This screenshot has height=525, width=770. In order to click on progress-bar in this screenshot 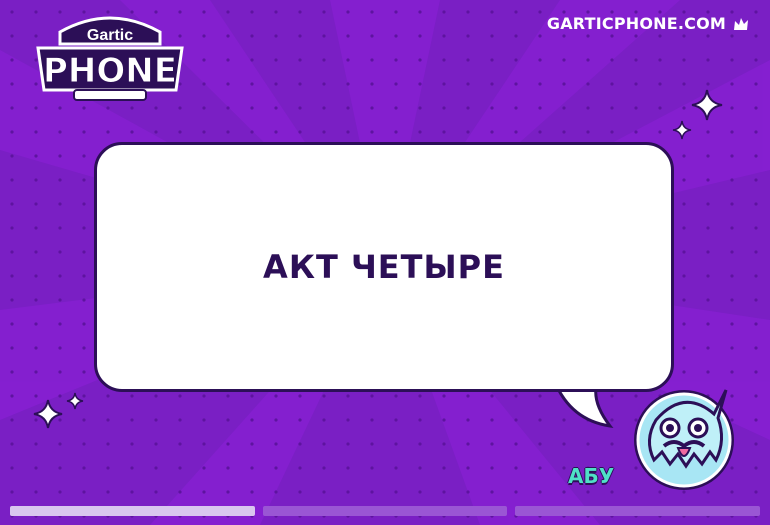, I will do `click(385, 511)`.